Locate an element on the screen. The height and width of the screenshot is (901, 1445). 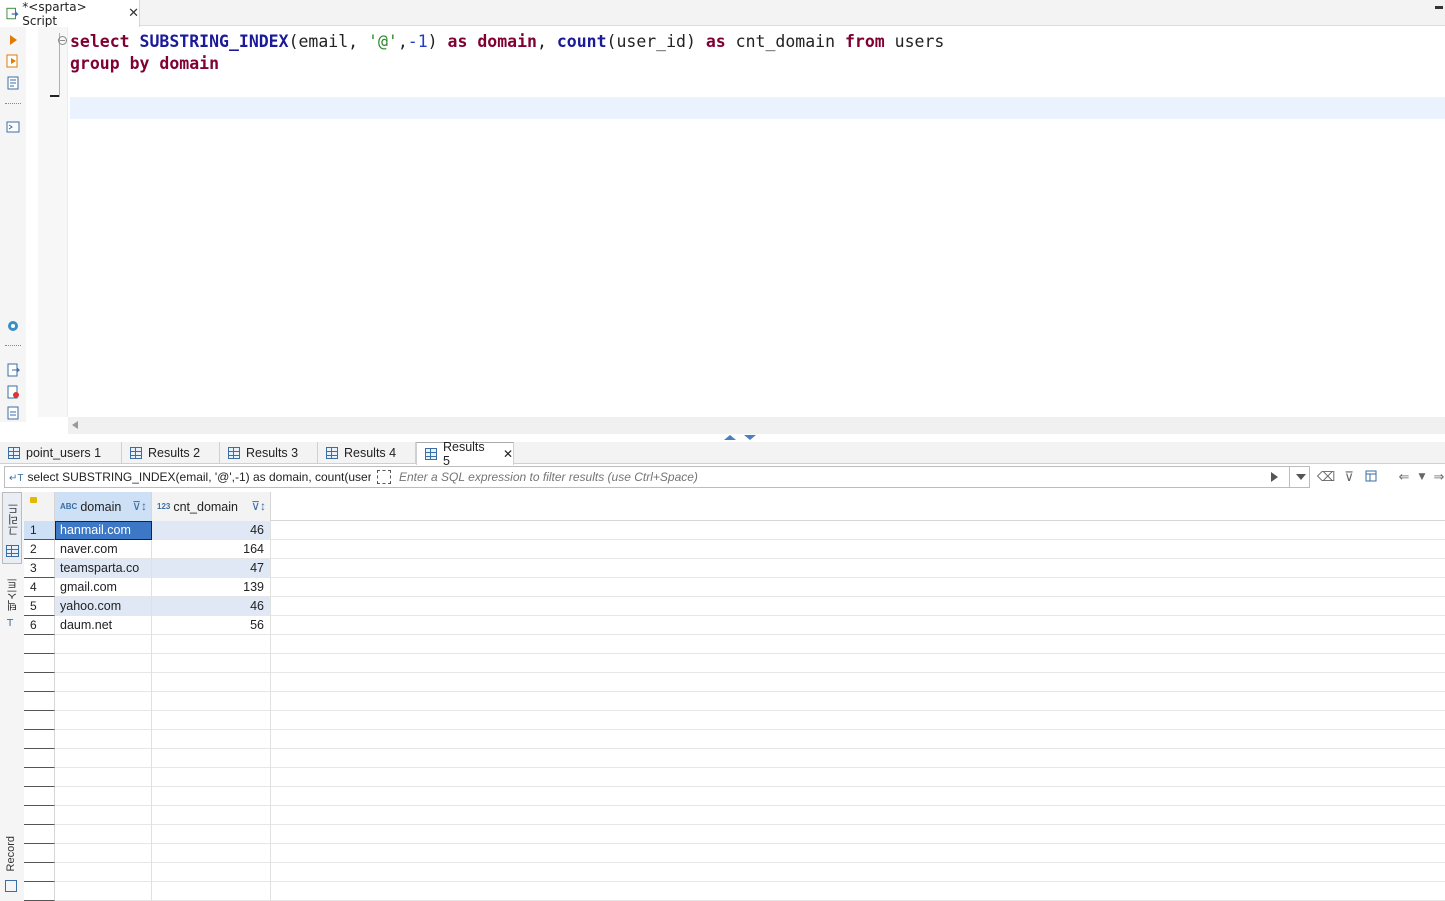
execute-statement-icon is located at coordinates (13, 40).